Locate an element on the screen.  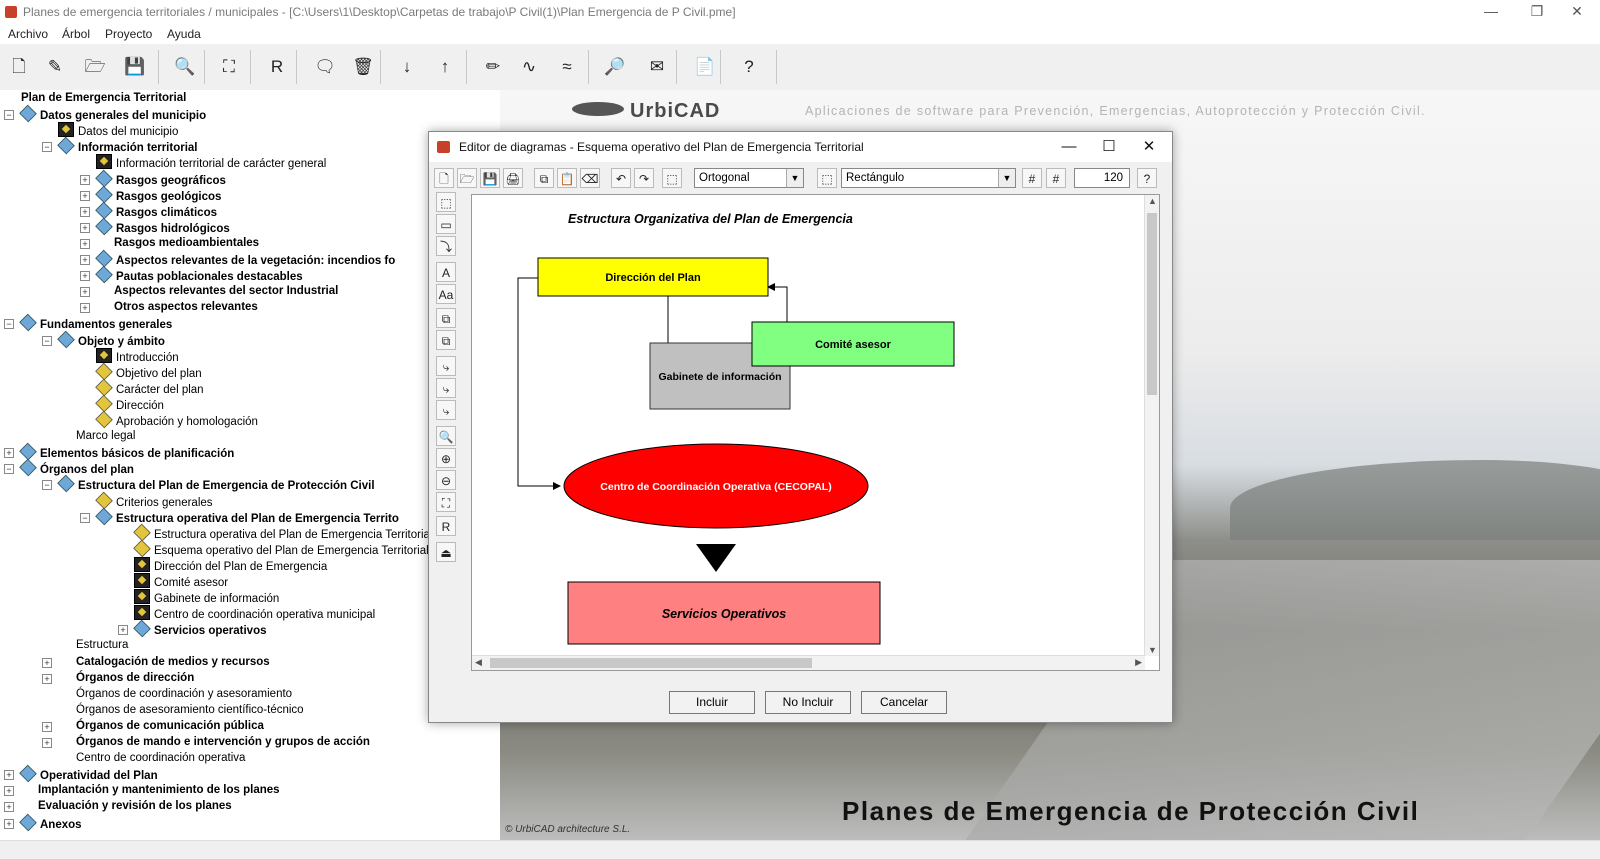
print-icon: 🖨 is located at coordinates (513, 178).